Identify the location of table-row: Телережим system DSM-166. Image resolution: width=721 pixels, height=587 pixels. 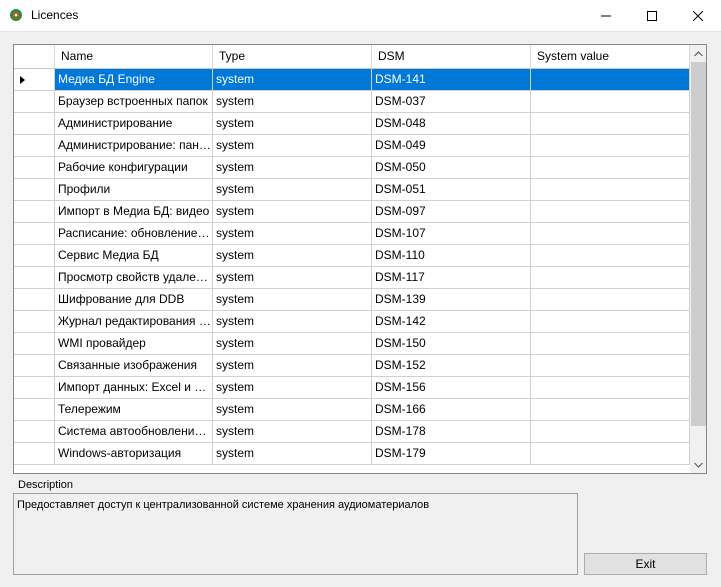
(352, 410).